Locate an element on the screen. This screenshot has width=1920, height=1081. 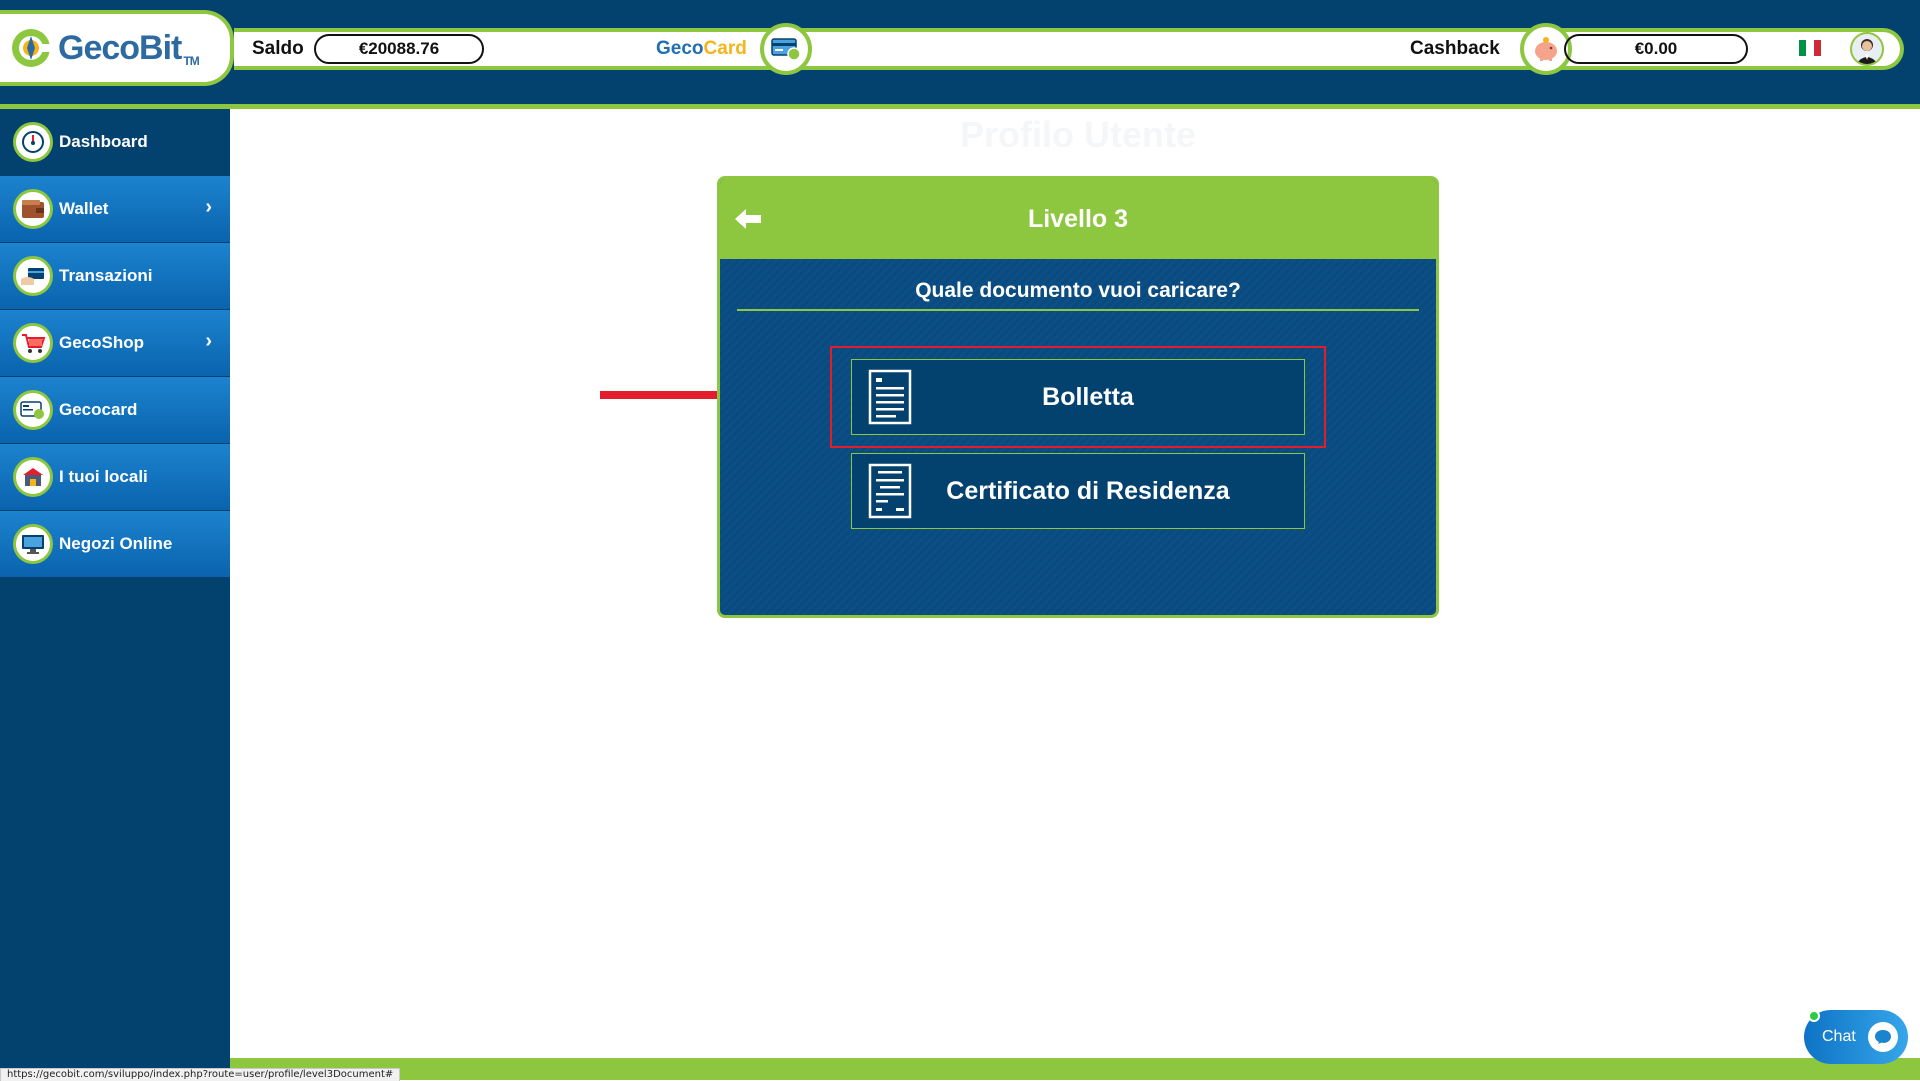
flag-stripe-green is located at coordinates (1803, 48).